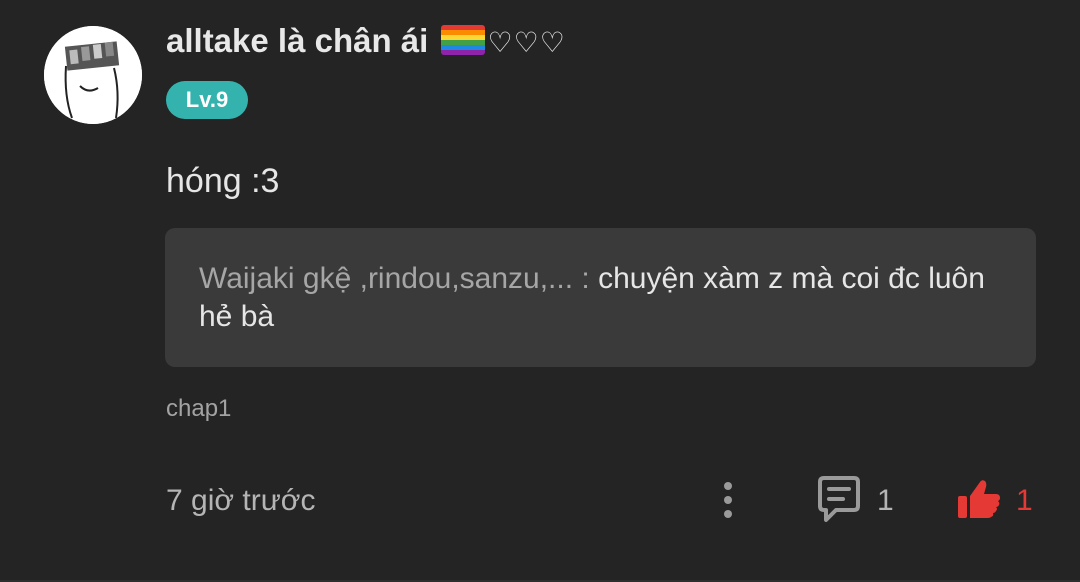 The height and width of the screenshot is (582, 1080). I want to click on more-vertical-icon, so click(728, 500).